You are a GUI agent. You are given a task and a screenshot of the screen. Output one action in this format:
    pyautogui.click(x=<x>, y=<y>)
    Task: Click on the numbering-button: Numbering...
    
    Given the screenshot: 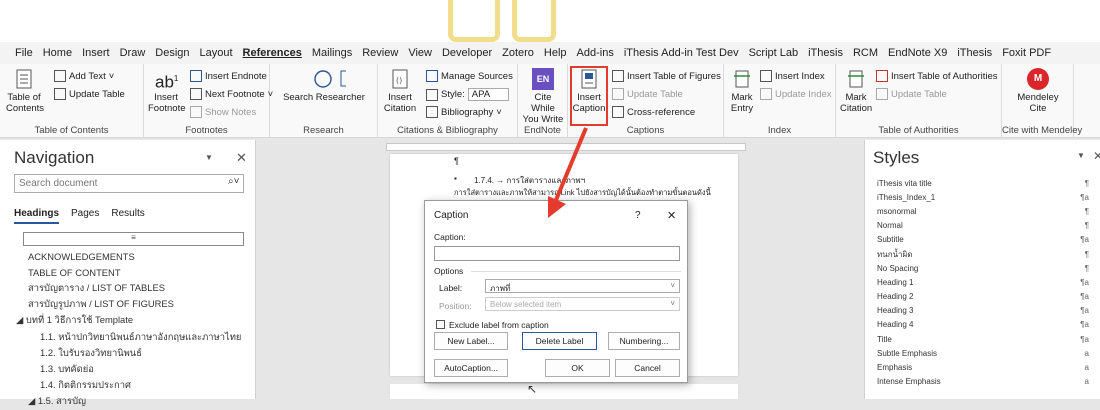 What is the action you would take?
    pyautogui.click(x=644, y=341)
    